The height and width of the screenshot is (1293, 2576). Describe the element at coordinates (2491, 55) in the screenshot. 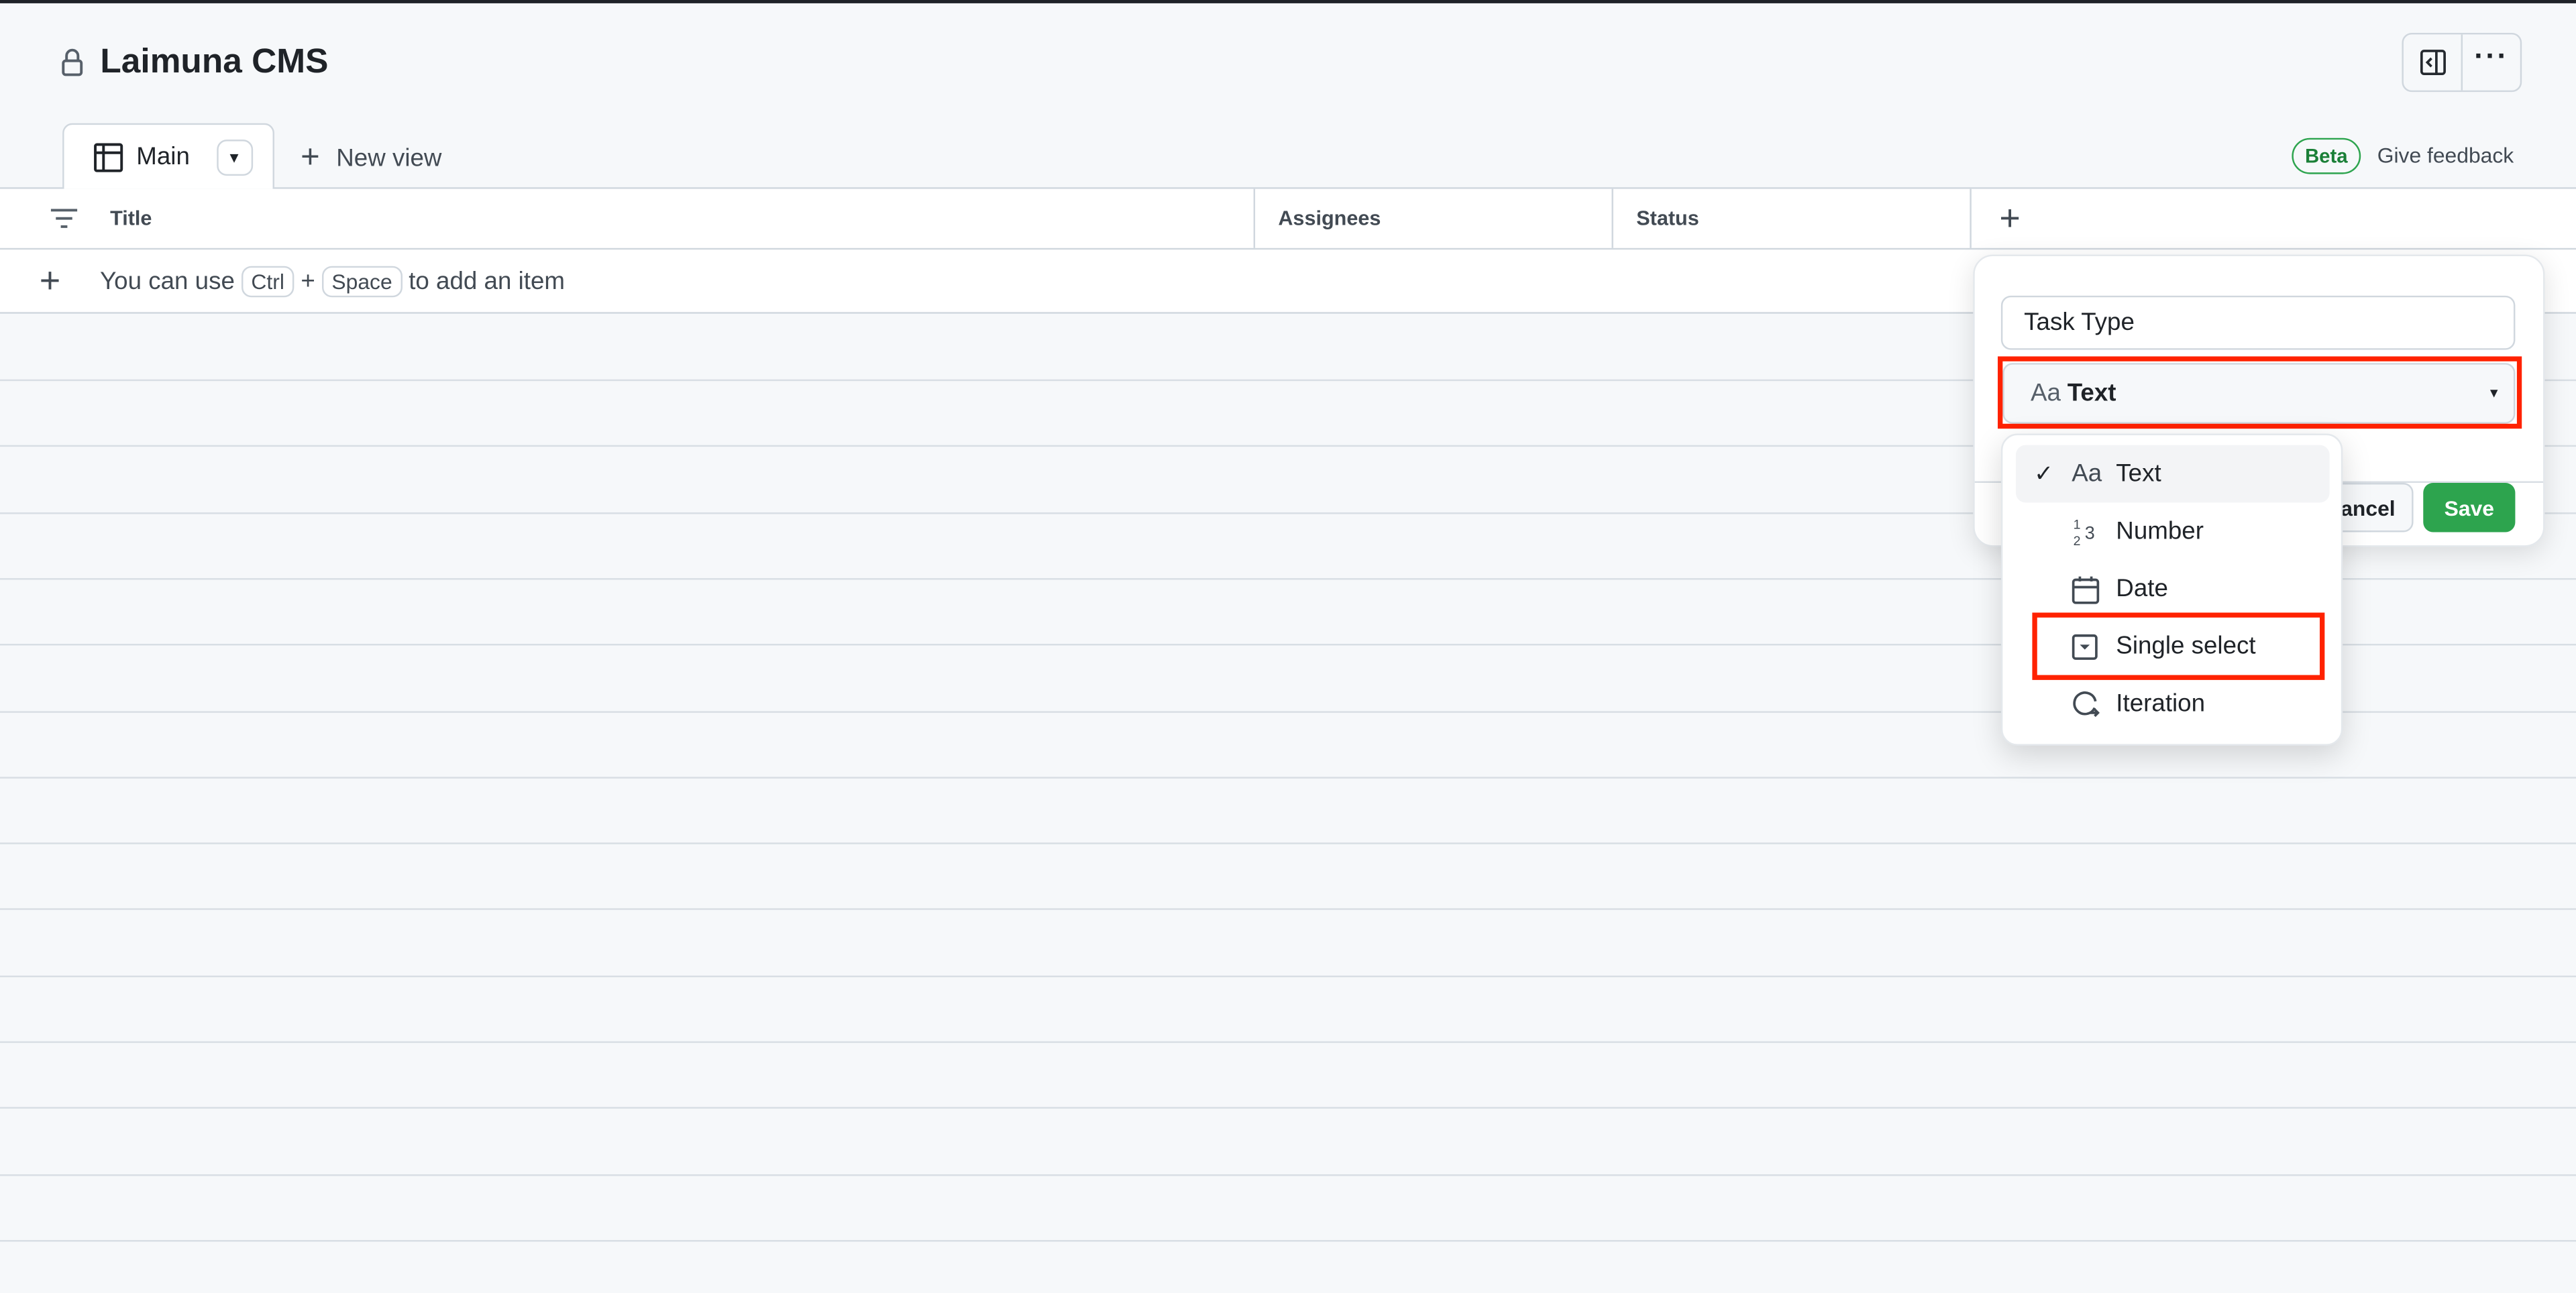

I see `kebab-icon: ···` at that location.